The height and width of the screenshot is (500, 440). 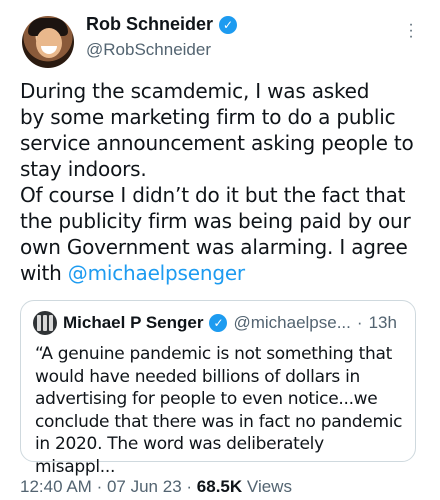 I want to click on tweet-header: Rob Schneider ✓ @RobSchneider · · ·, so click(x=222, y=40).